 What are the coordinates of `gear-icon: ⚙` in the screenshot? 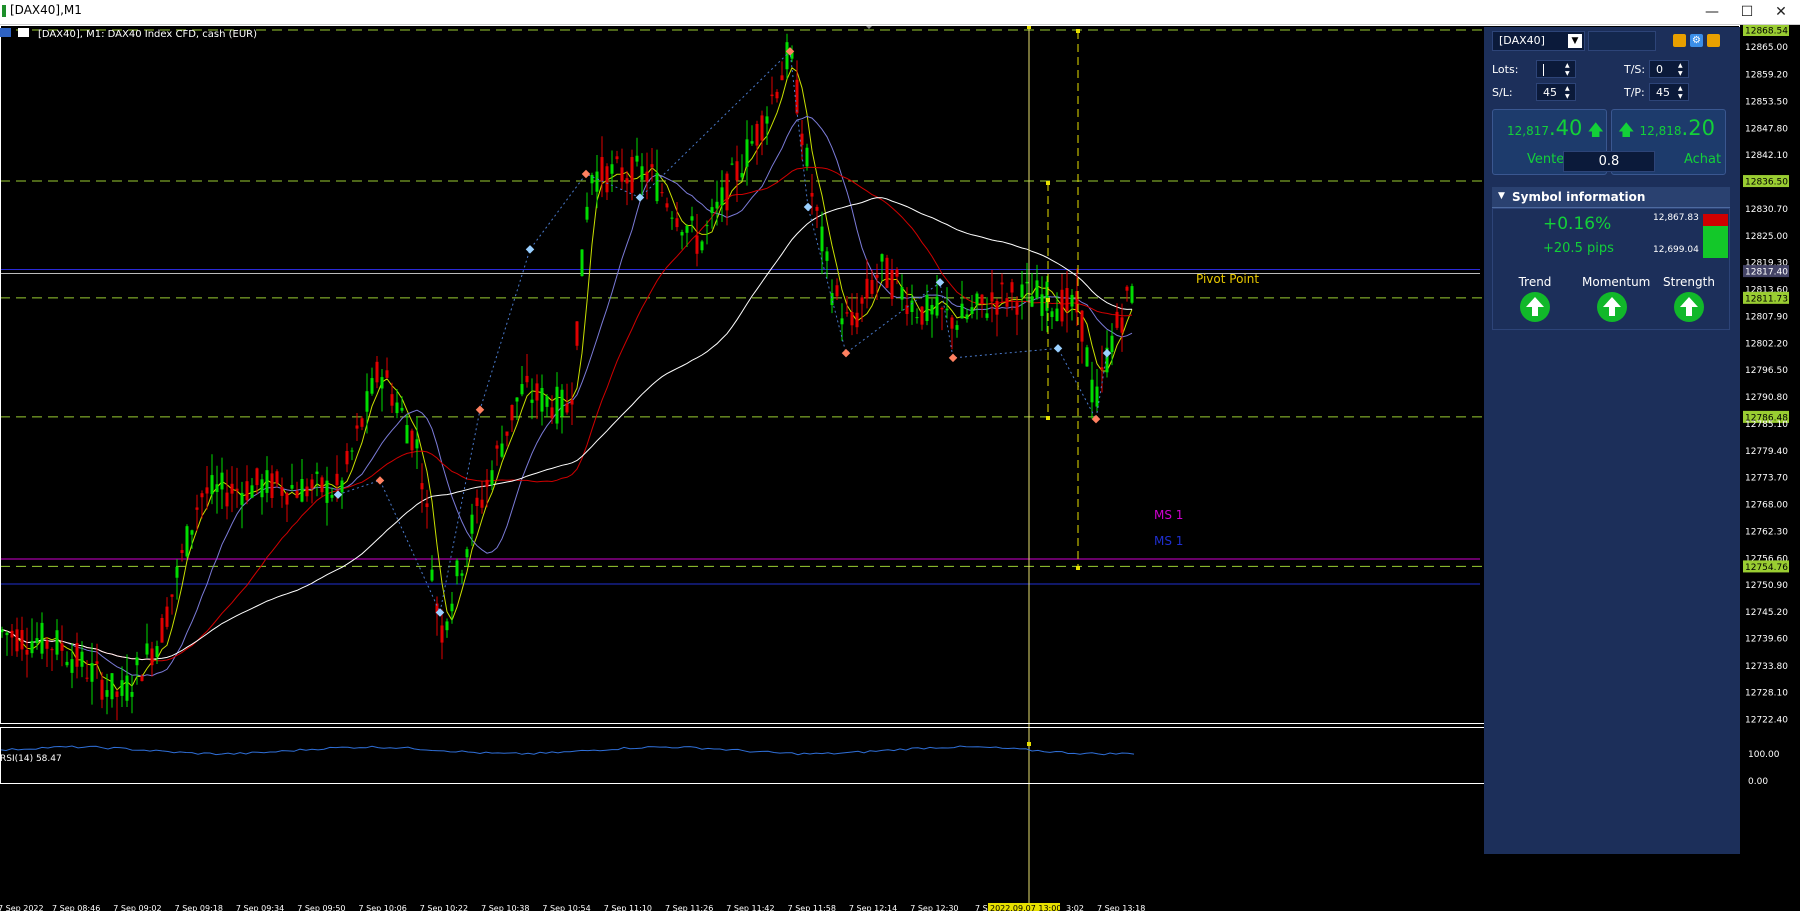 It's located at (1696, 40).